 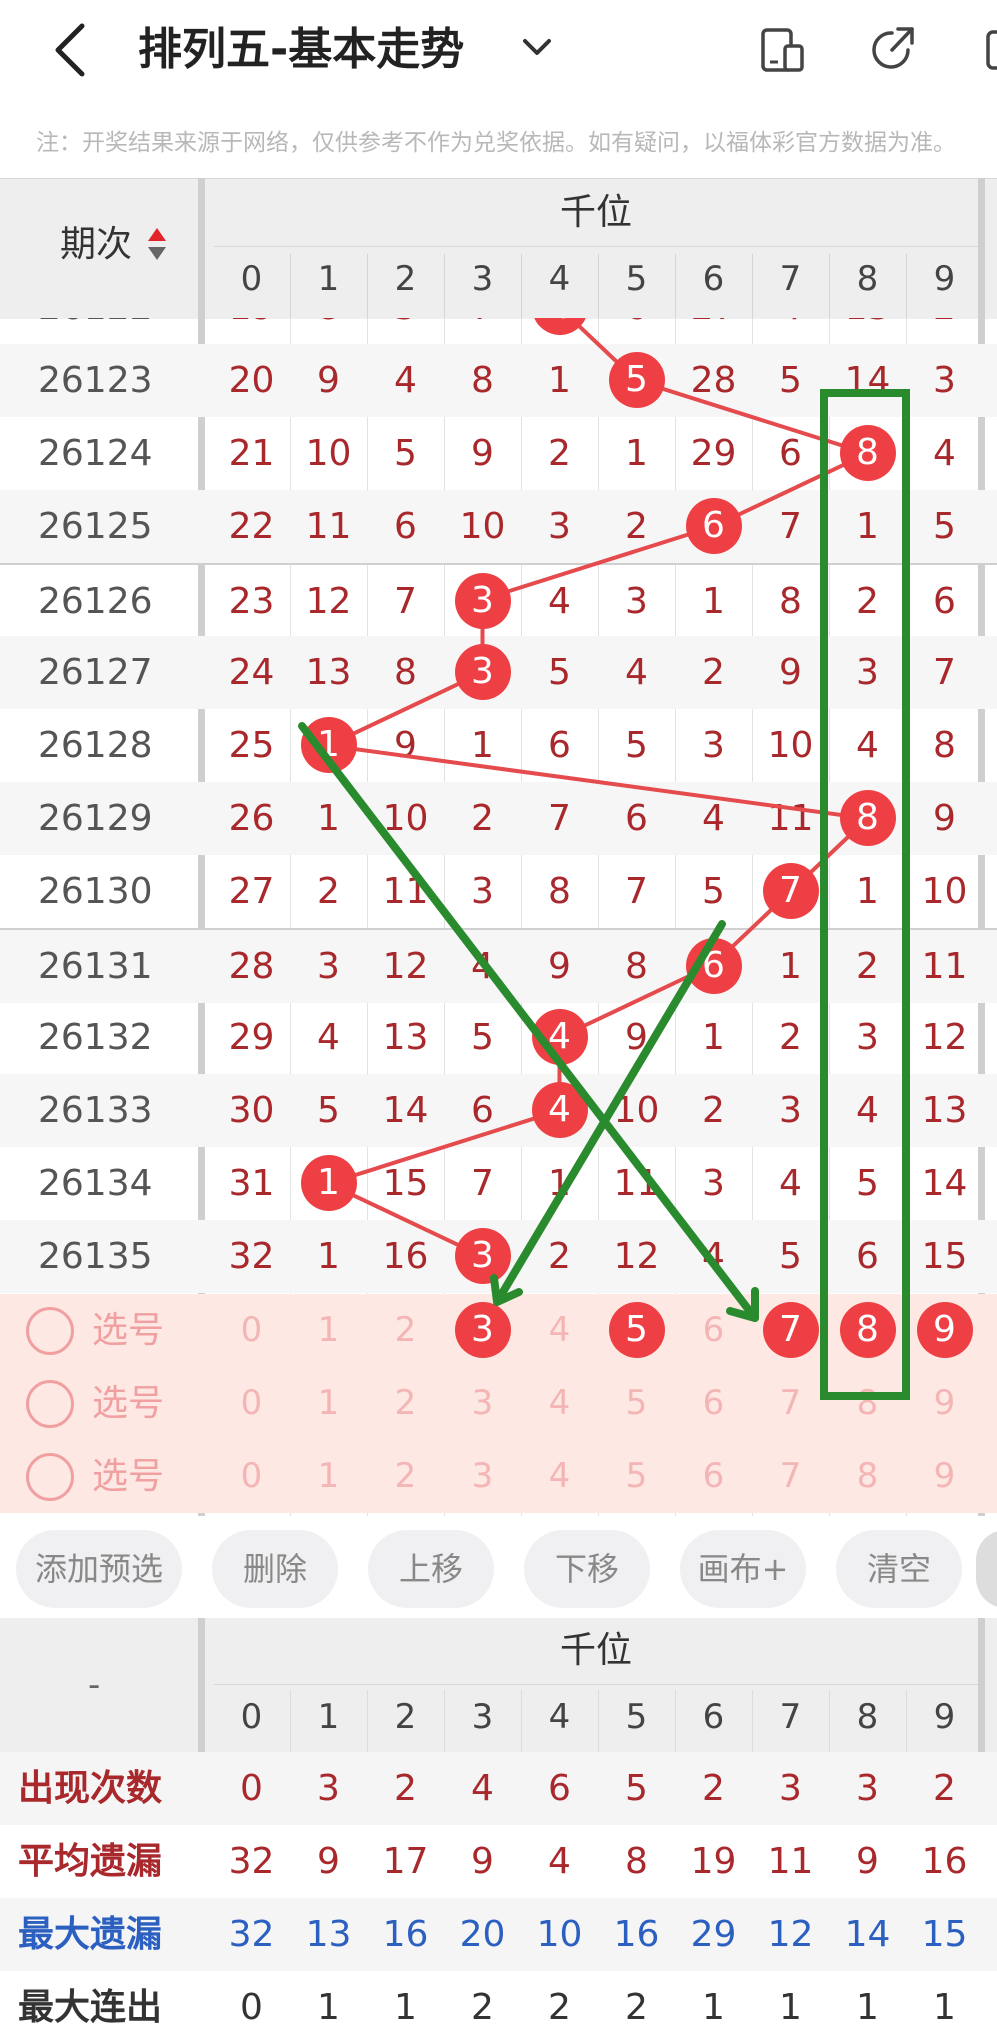 What do you see at coordinates (899, 1569) in the screenshot?
I see `action-button: 清空` at bounding box center [899, 1569].